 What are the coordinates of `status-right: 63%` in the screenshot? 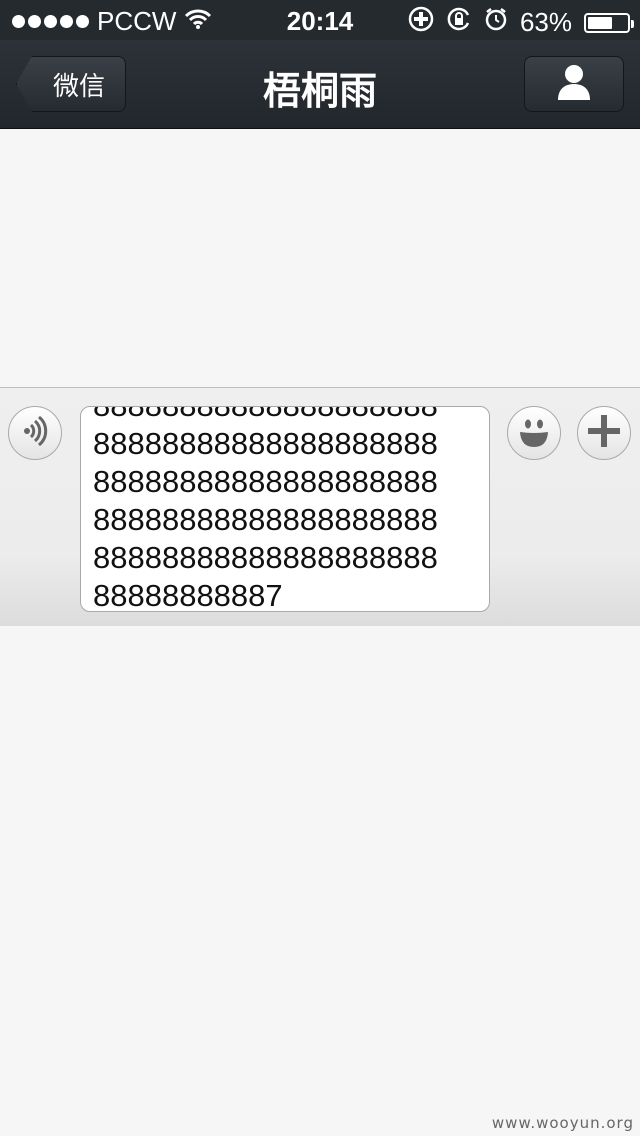 It's located at (521, 22).